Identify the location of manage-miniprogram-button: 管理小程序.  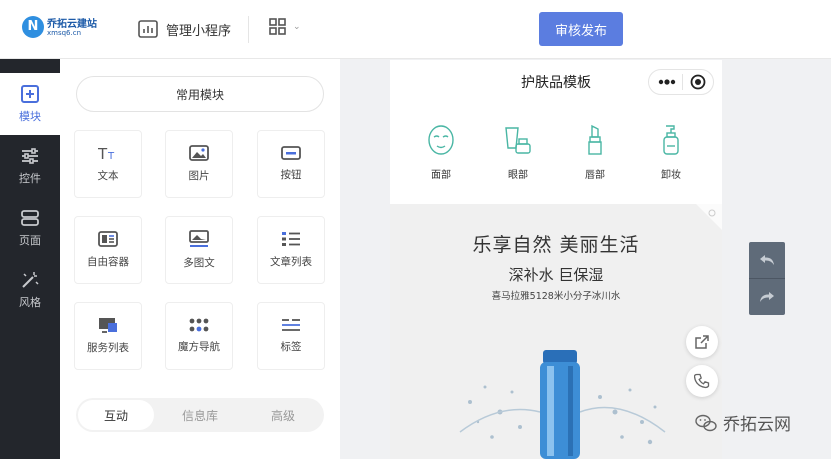
(184, 29).